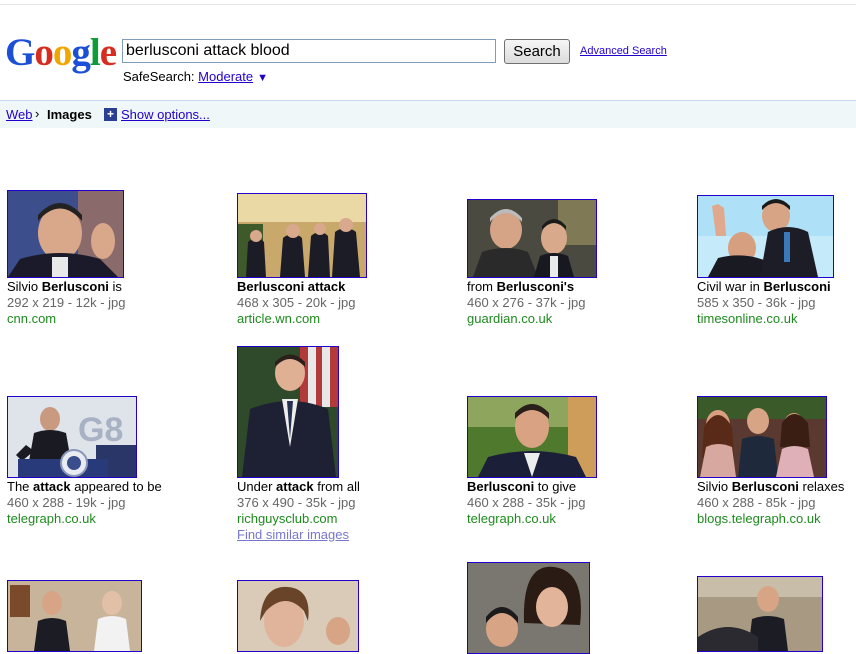 This screenshot has height=654, width=856. I want to click on result-caption: Under attack from all, so click(298, 486).